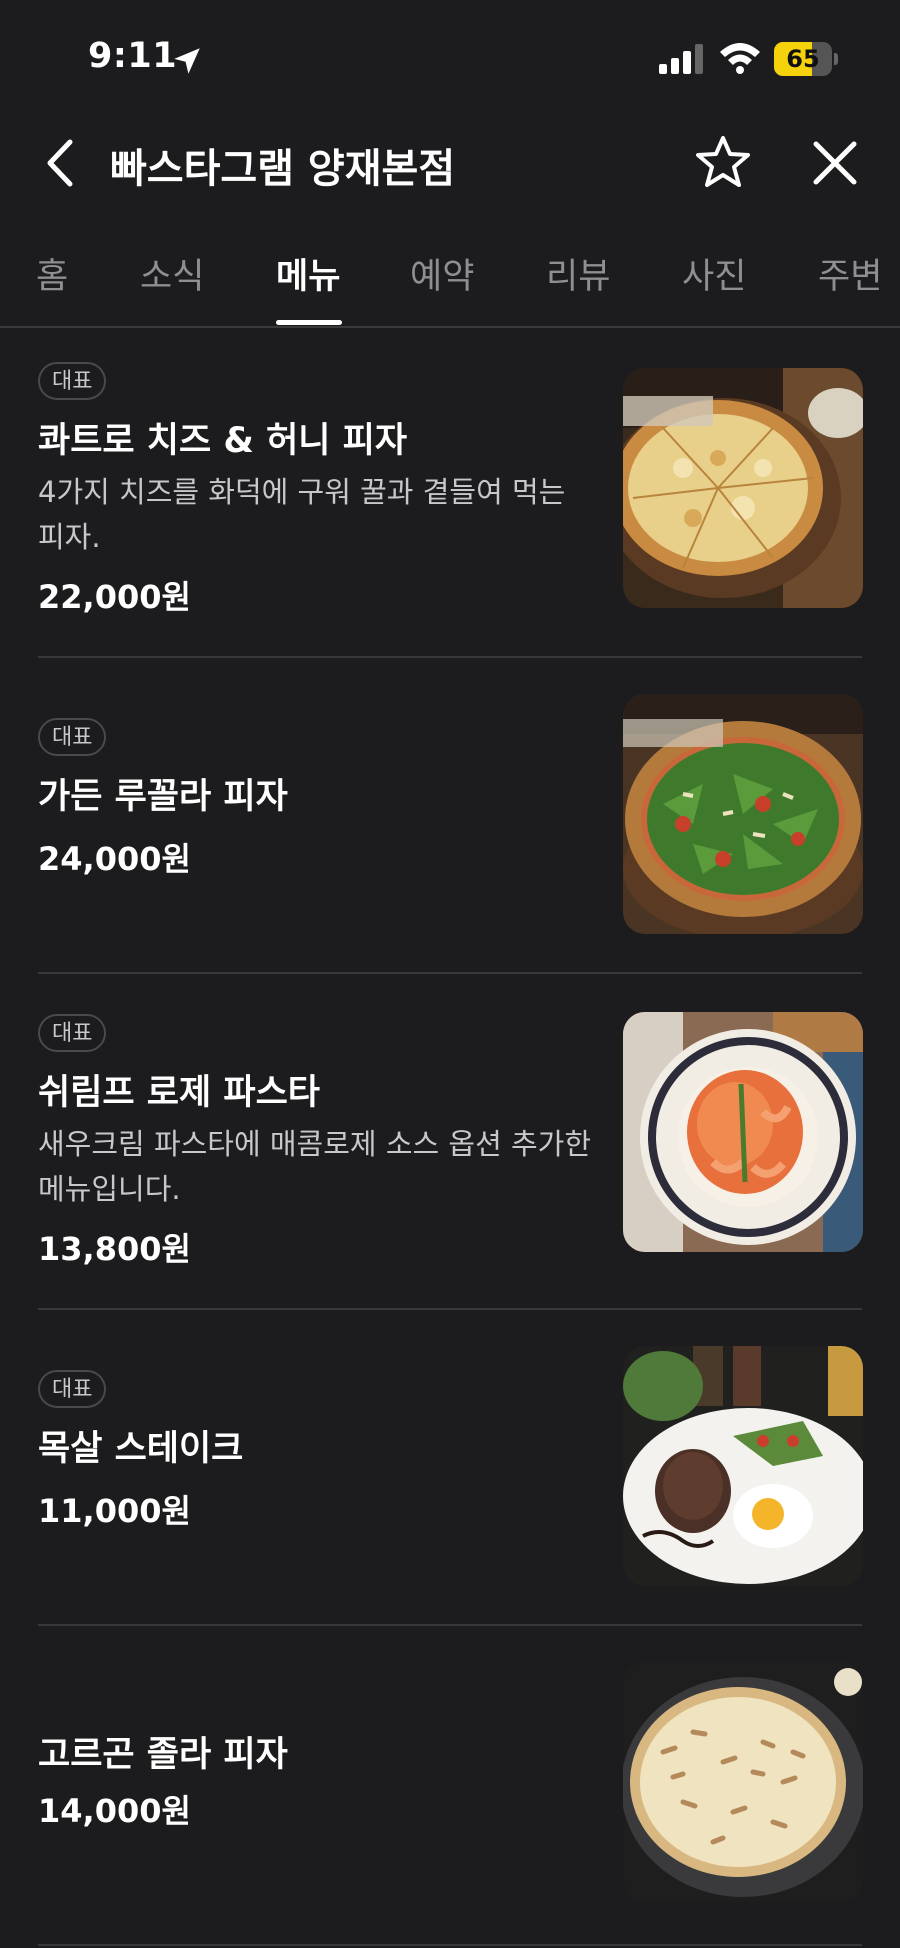 This screenshot has width=900, height=1948. Describe the element at coordinates (52, 273) in the screenshot. I see `tab-home: 홈` at that location.